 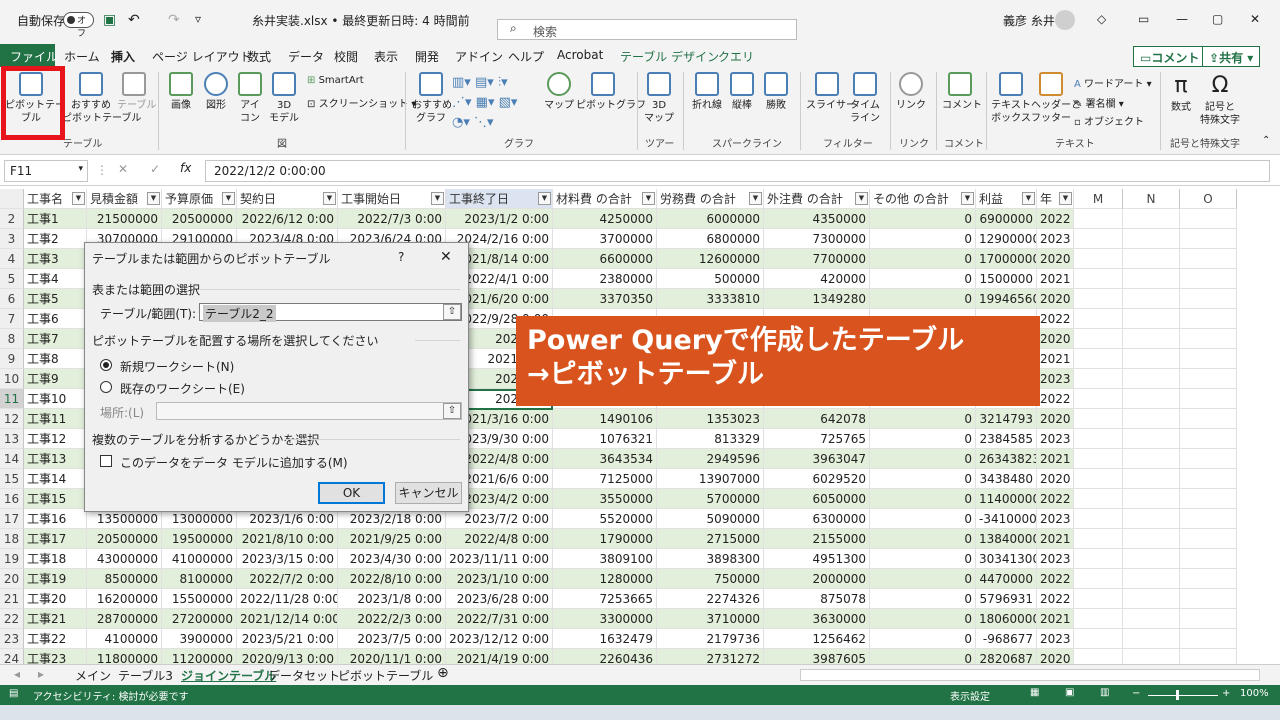 I want to click on tab-formulas: 数式, so click(x=259, y=56).